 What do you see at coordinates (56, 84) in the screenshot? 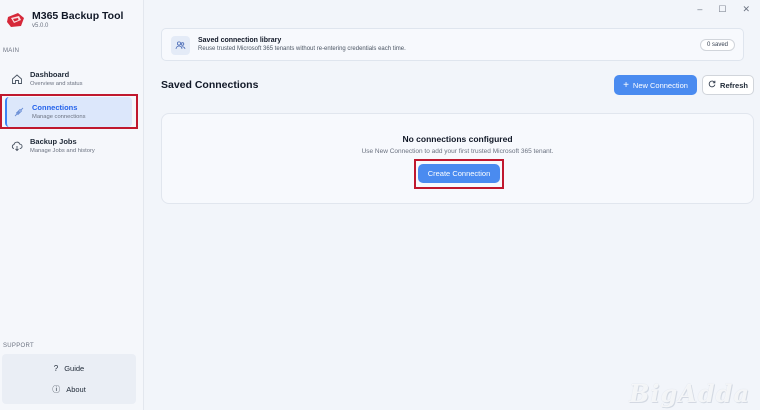
I see `sidebar-item-sub: Overview and status` at bounding box center [56, 84].